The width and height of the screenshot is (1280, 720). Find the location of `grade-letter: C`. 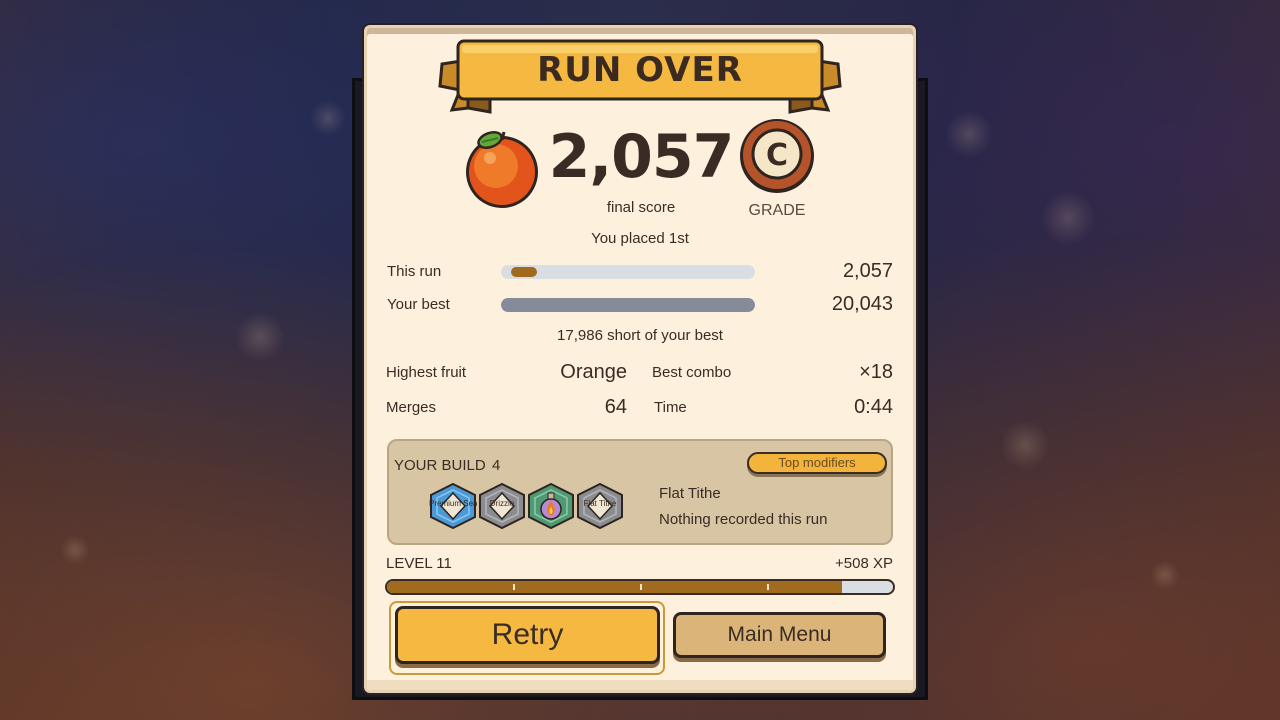

grade-letter: C is located at coordinates (777, 155).